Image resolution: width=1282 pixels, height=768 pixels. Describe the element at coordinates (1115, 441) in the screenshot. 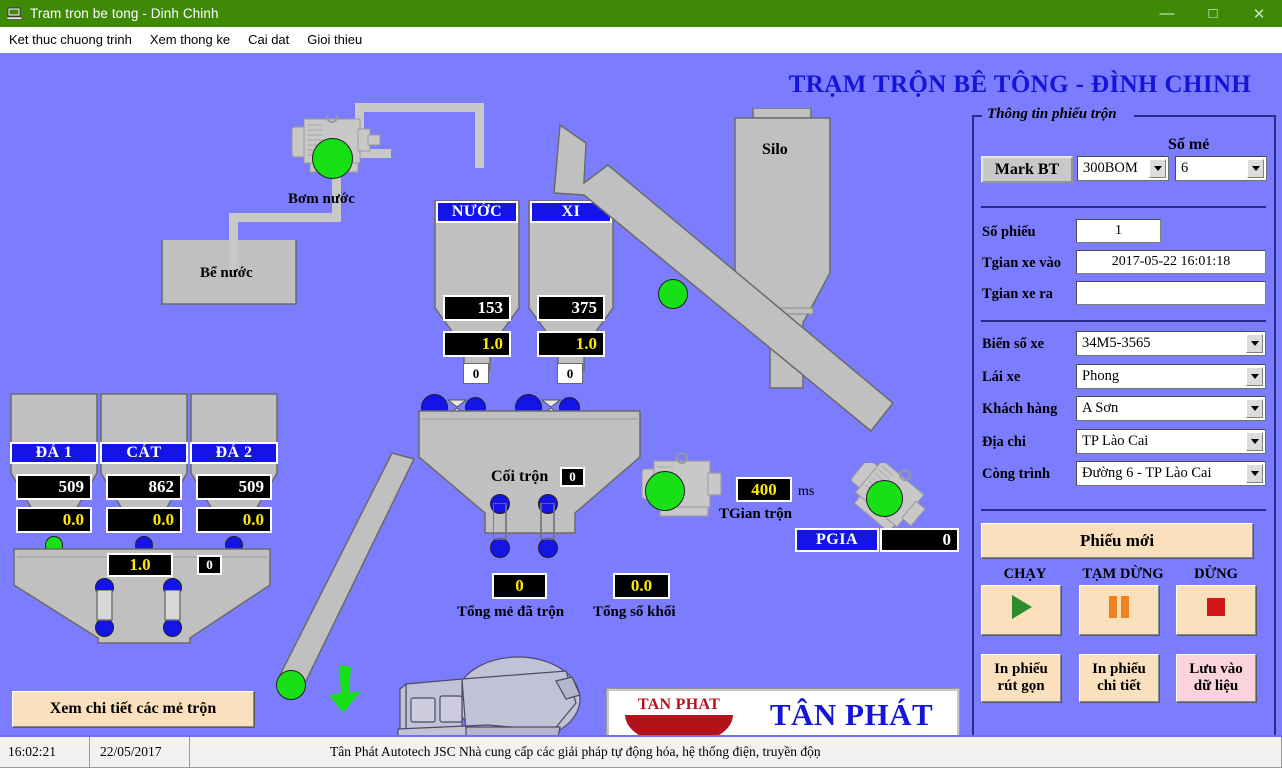

I see `field-value-dia-chi: TP Lào Cai` at that location.